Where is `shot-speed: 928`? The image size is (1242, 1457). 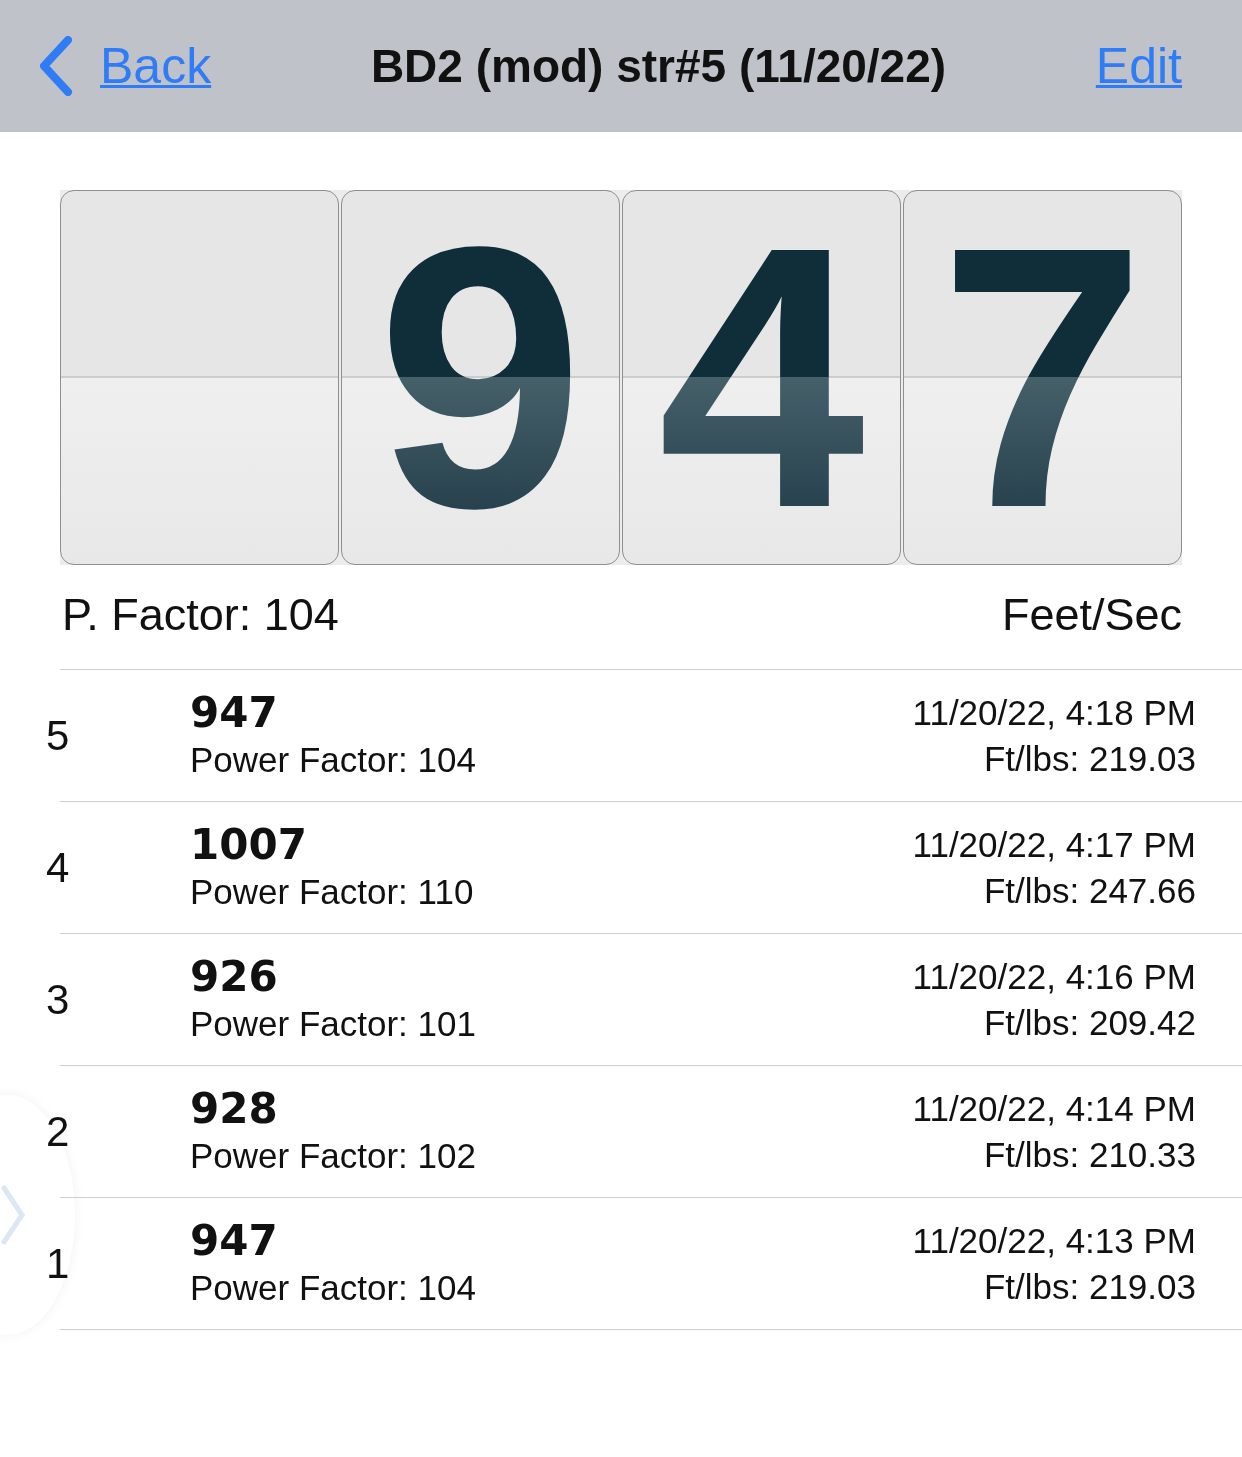
shot-speed: 928 is located at coordinates (234, 1108).